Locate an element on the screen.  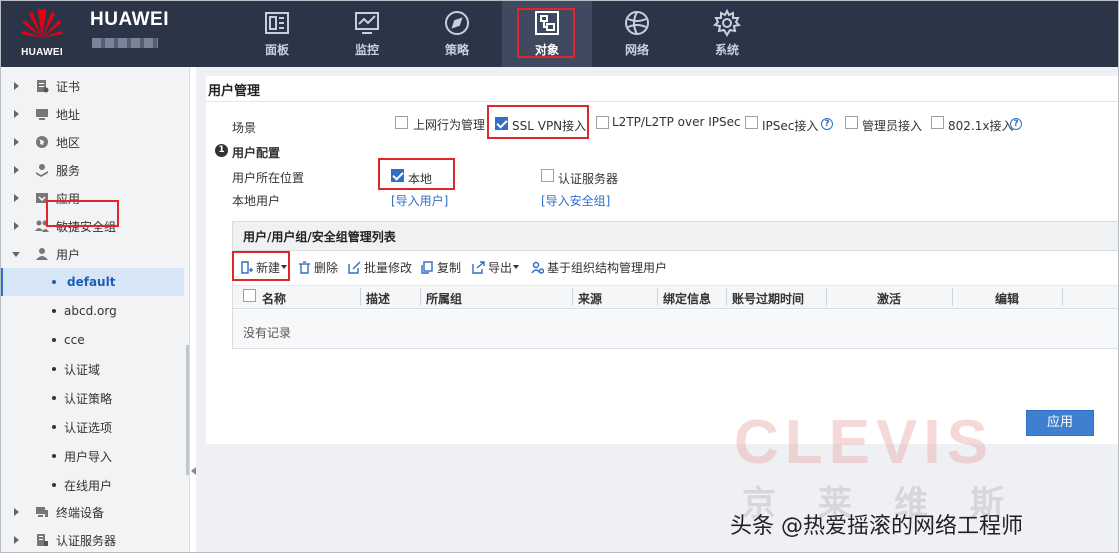
location-checkbox-local is located at coordinates (397, 175).